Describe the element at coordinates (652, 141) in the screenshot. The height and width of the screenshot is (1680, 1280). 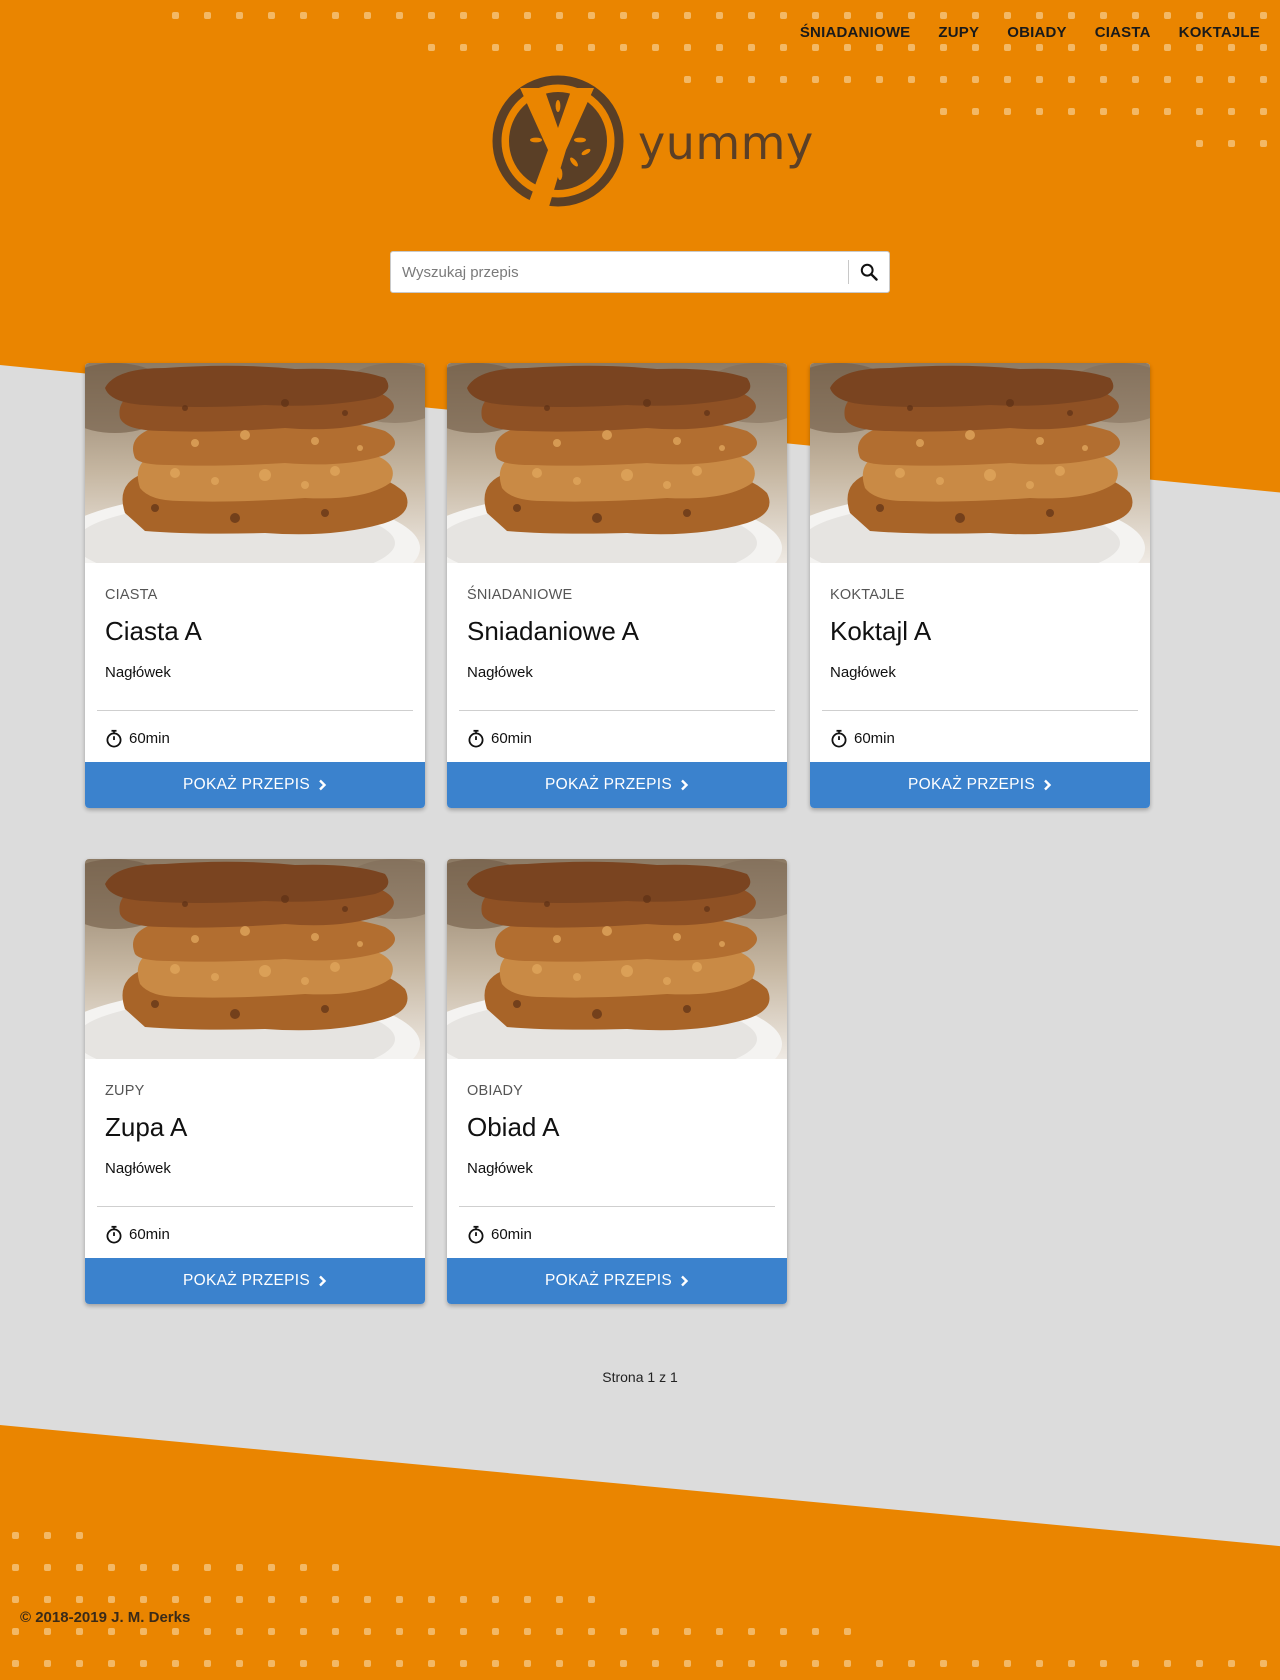
I see `site-logo: yummy` at that location.